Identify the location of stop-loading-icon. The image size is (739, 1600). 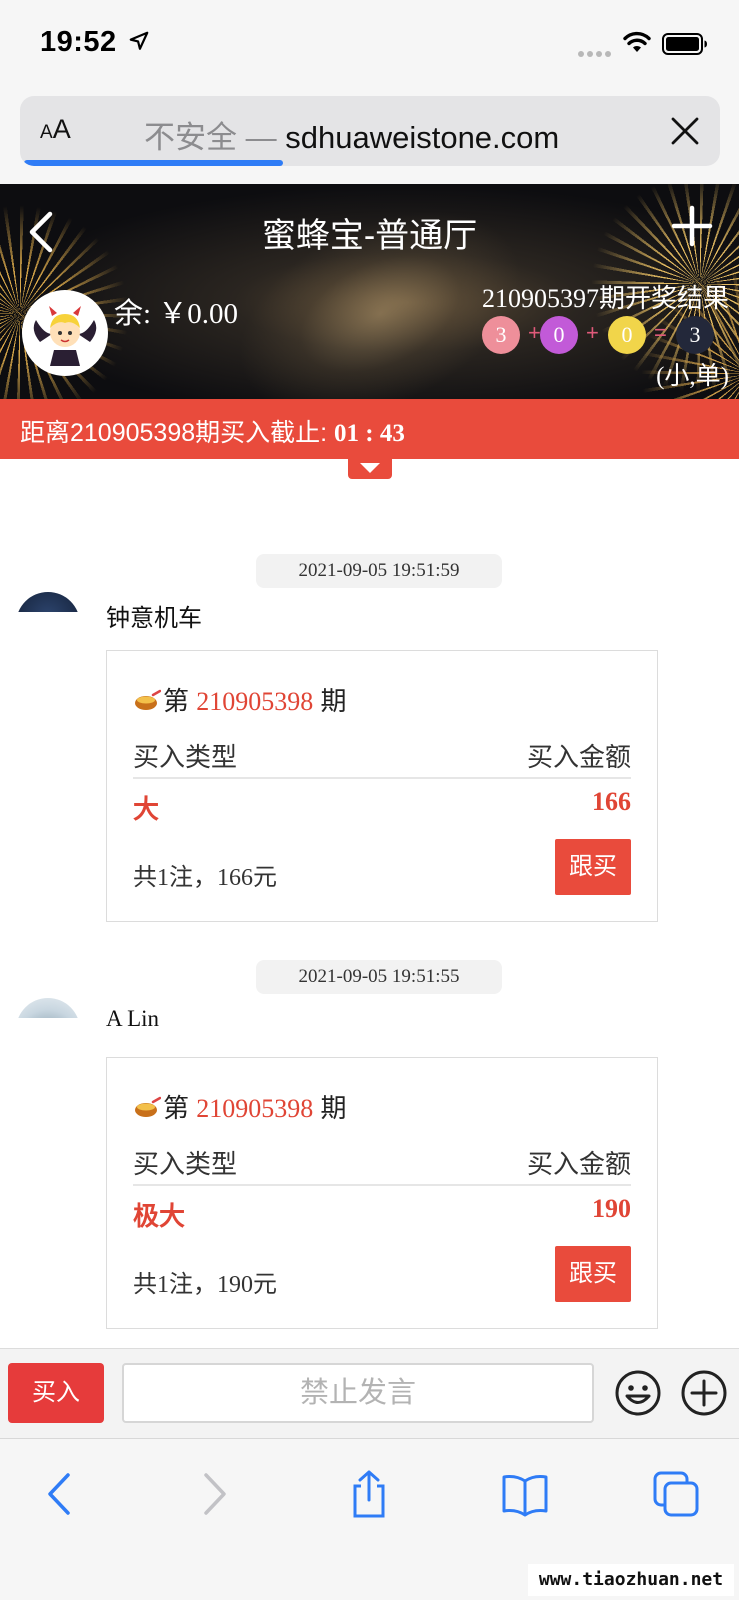
(685, 131).